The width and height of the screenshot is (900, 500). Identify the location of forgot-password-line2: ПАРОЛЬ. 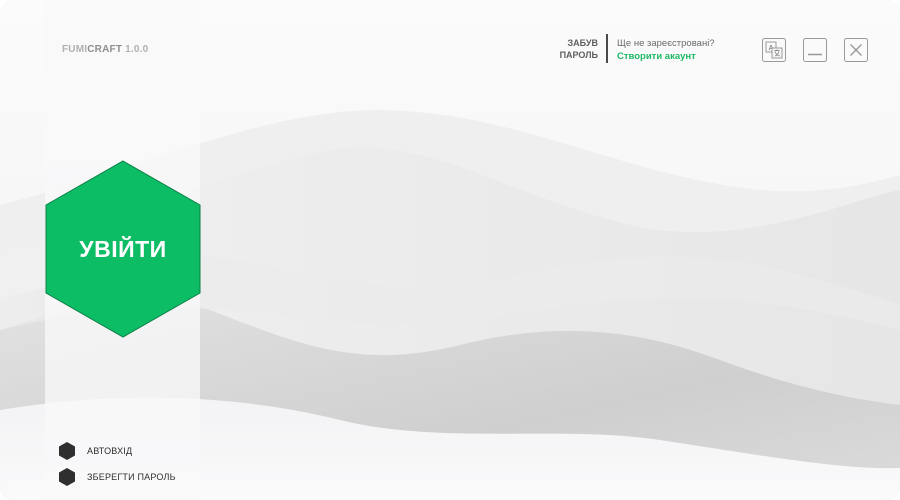
(578, 55).